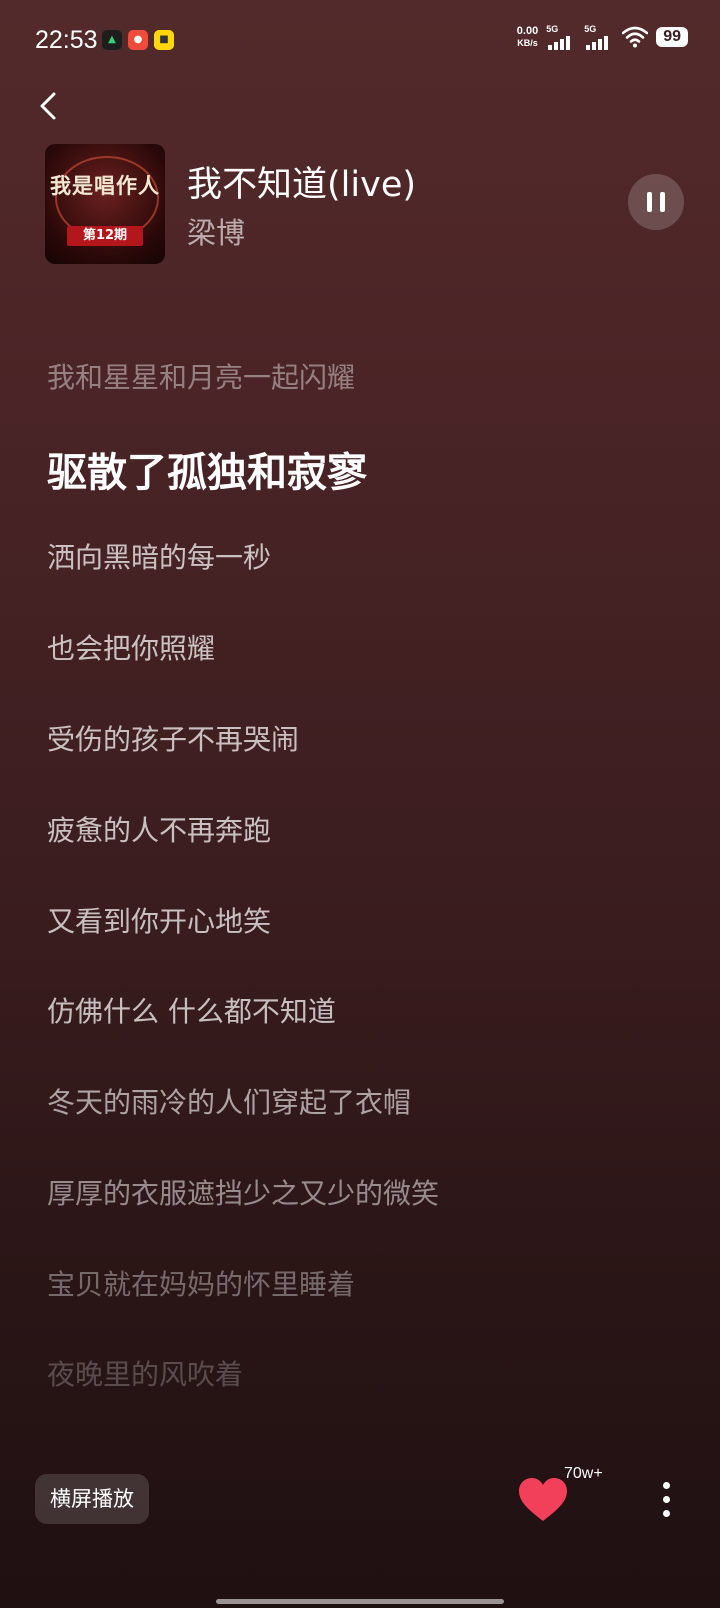  I want to click on song-artist: 梁博, so click(216, 231).